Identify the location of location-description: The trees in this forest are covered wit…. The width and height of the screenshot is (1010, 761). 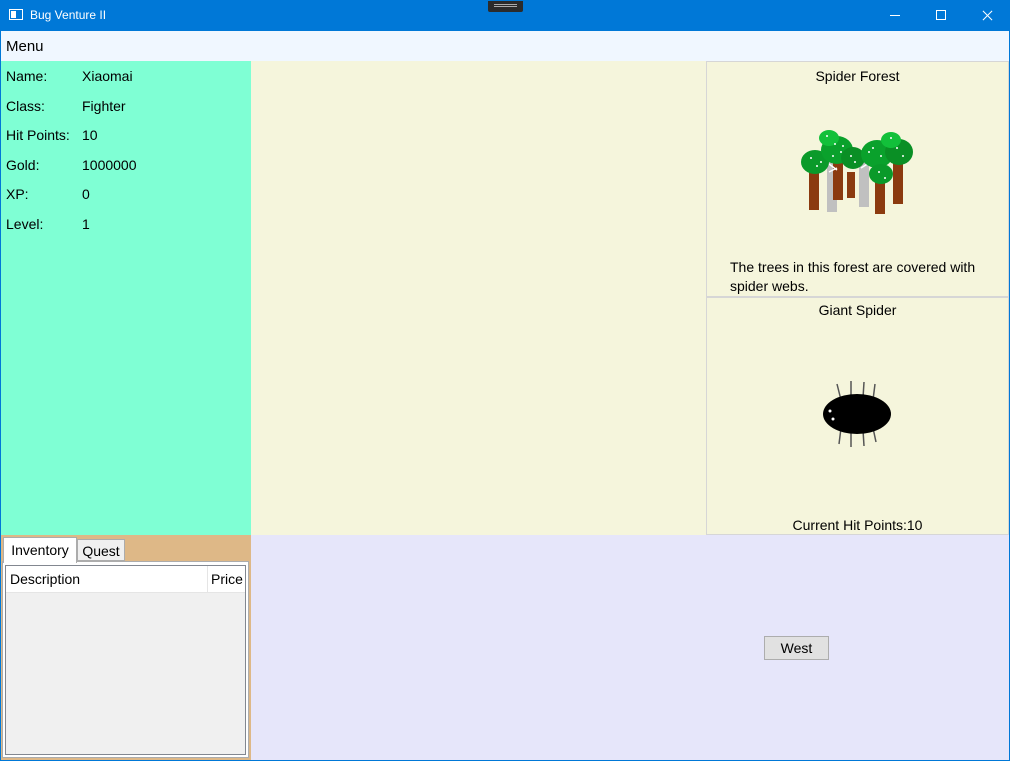
(853, 276).